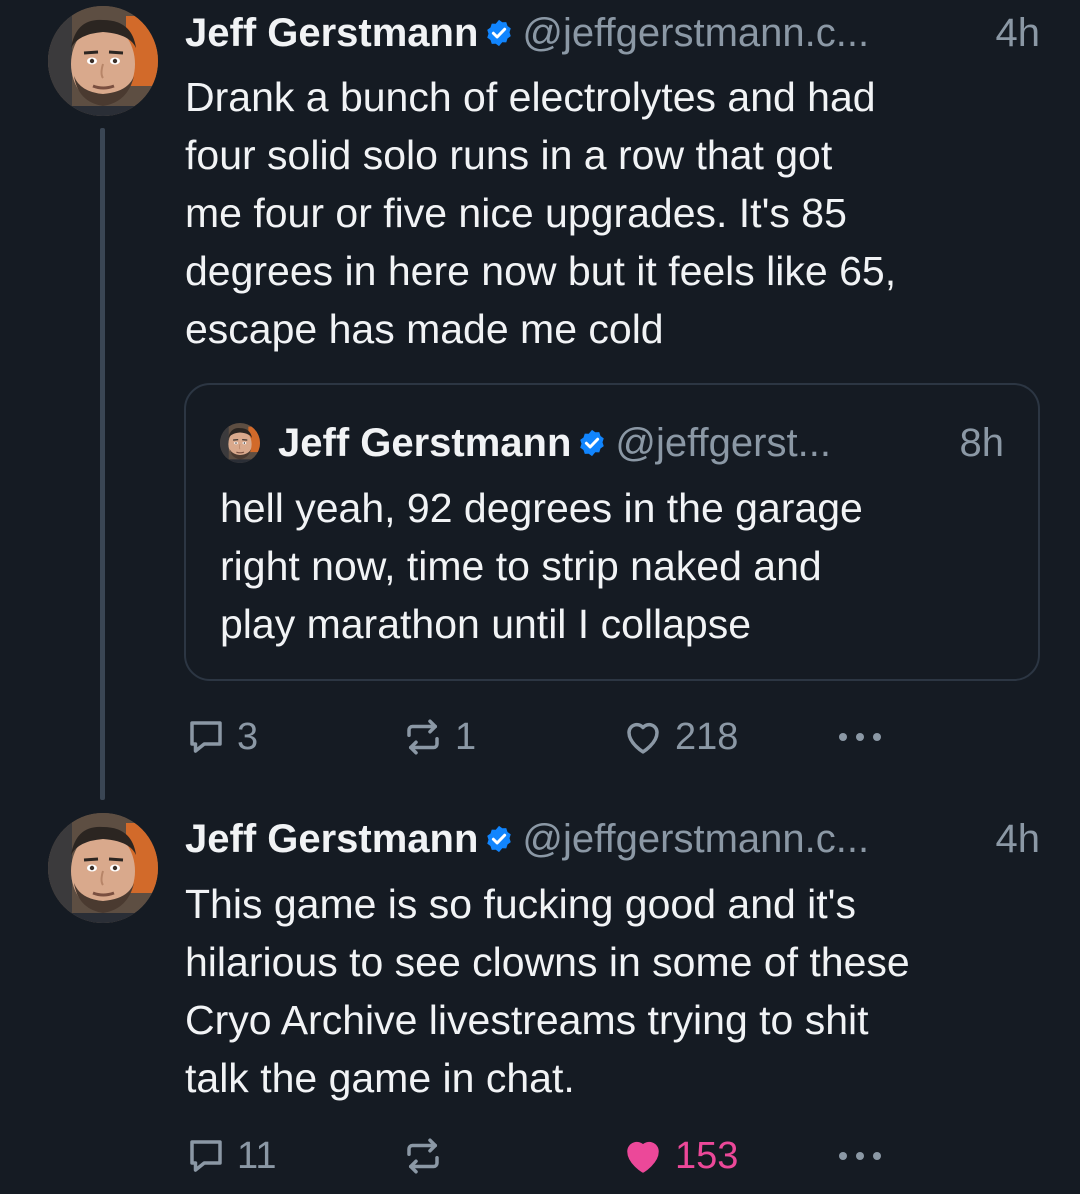 The height and width of the screenshot is (1194, 1080). Describe the element at coordinates (380, 1078) in the screenshot. I see `text-line: talk the game in chat.` at that location.